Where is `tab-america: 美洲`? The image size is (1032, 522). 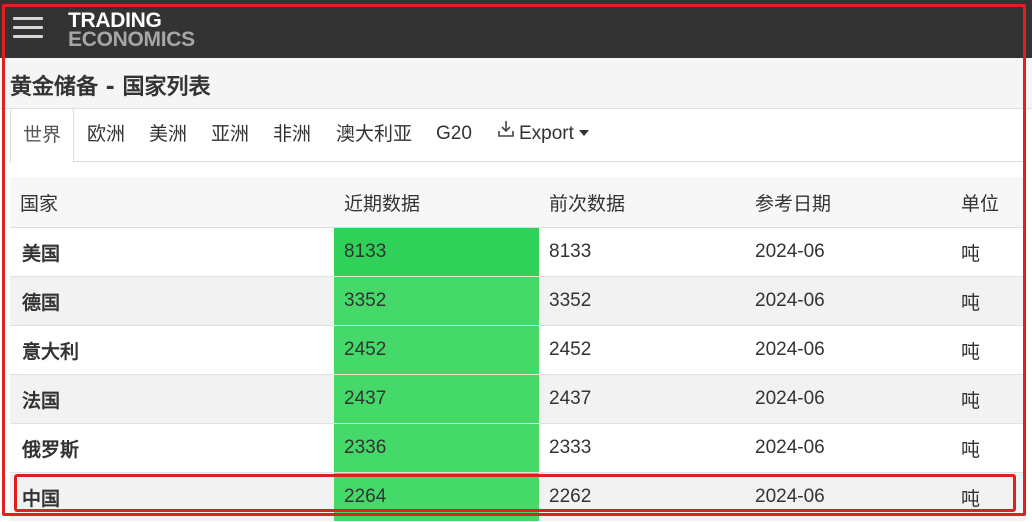
tab-america: 美洲 is located at coordinates (168, 134).